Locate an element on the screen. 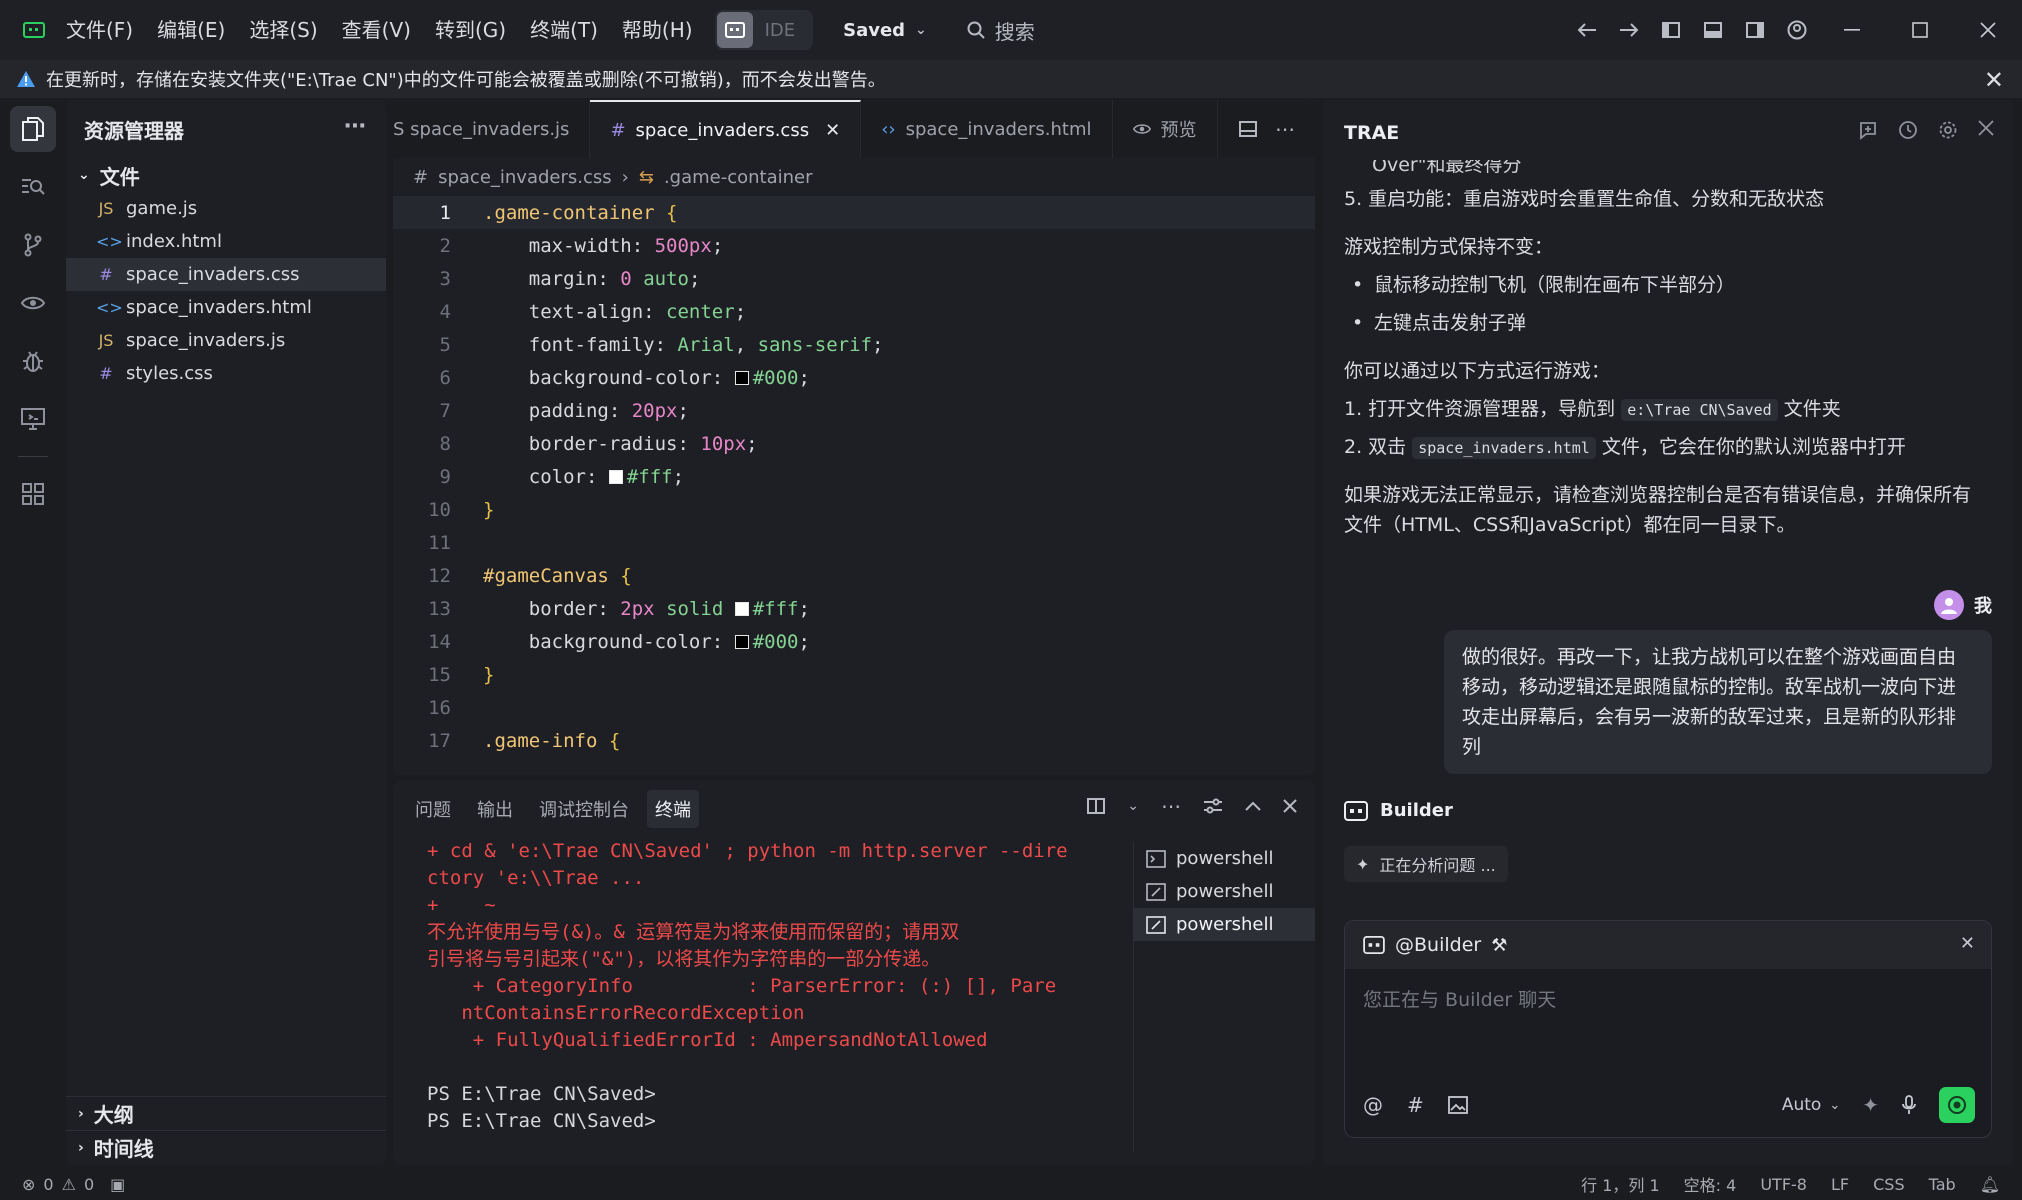 The image size is (2022, 1200). file-item-game-js: JS game.js is located at coordinates (226, 208).